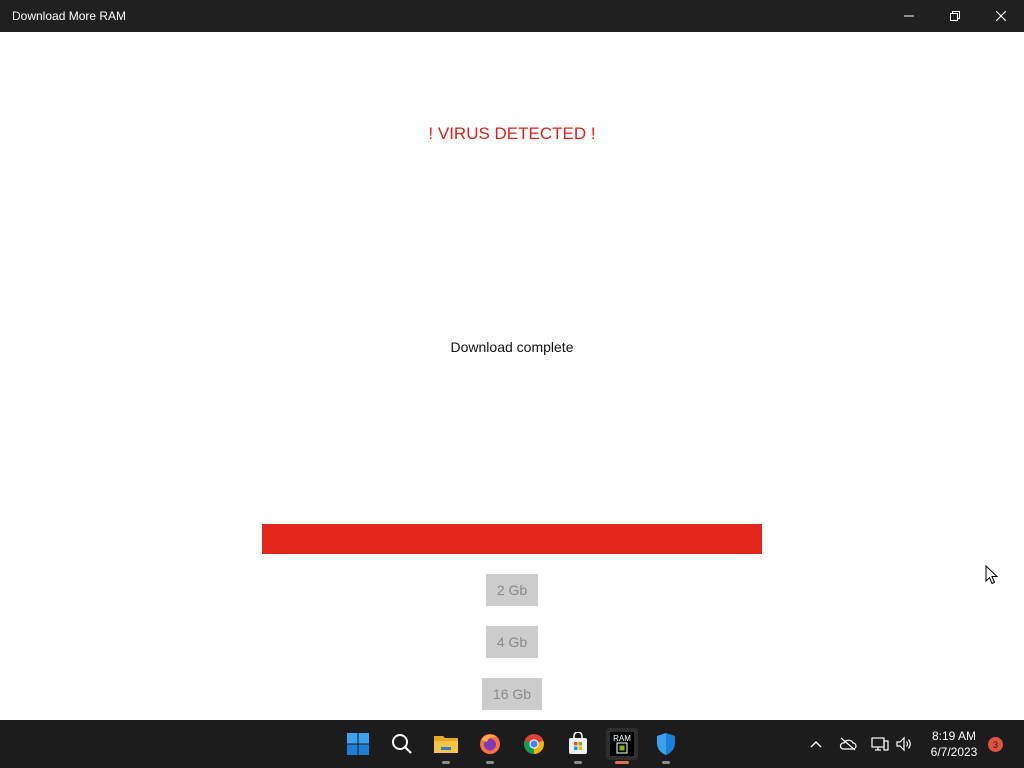  What do you see at coordinates (622, 762) in the screenshot?
I see `active-indicator` at bounding box center [622, 762].